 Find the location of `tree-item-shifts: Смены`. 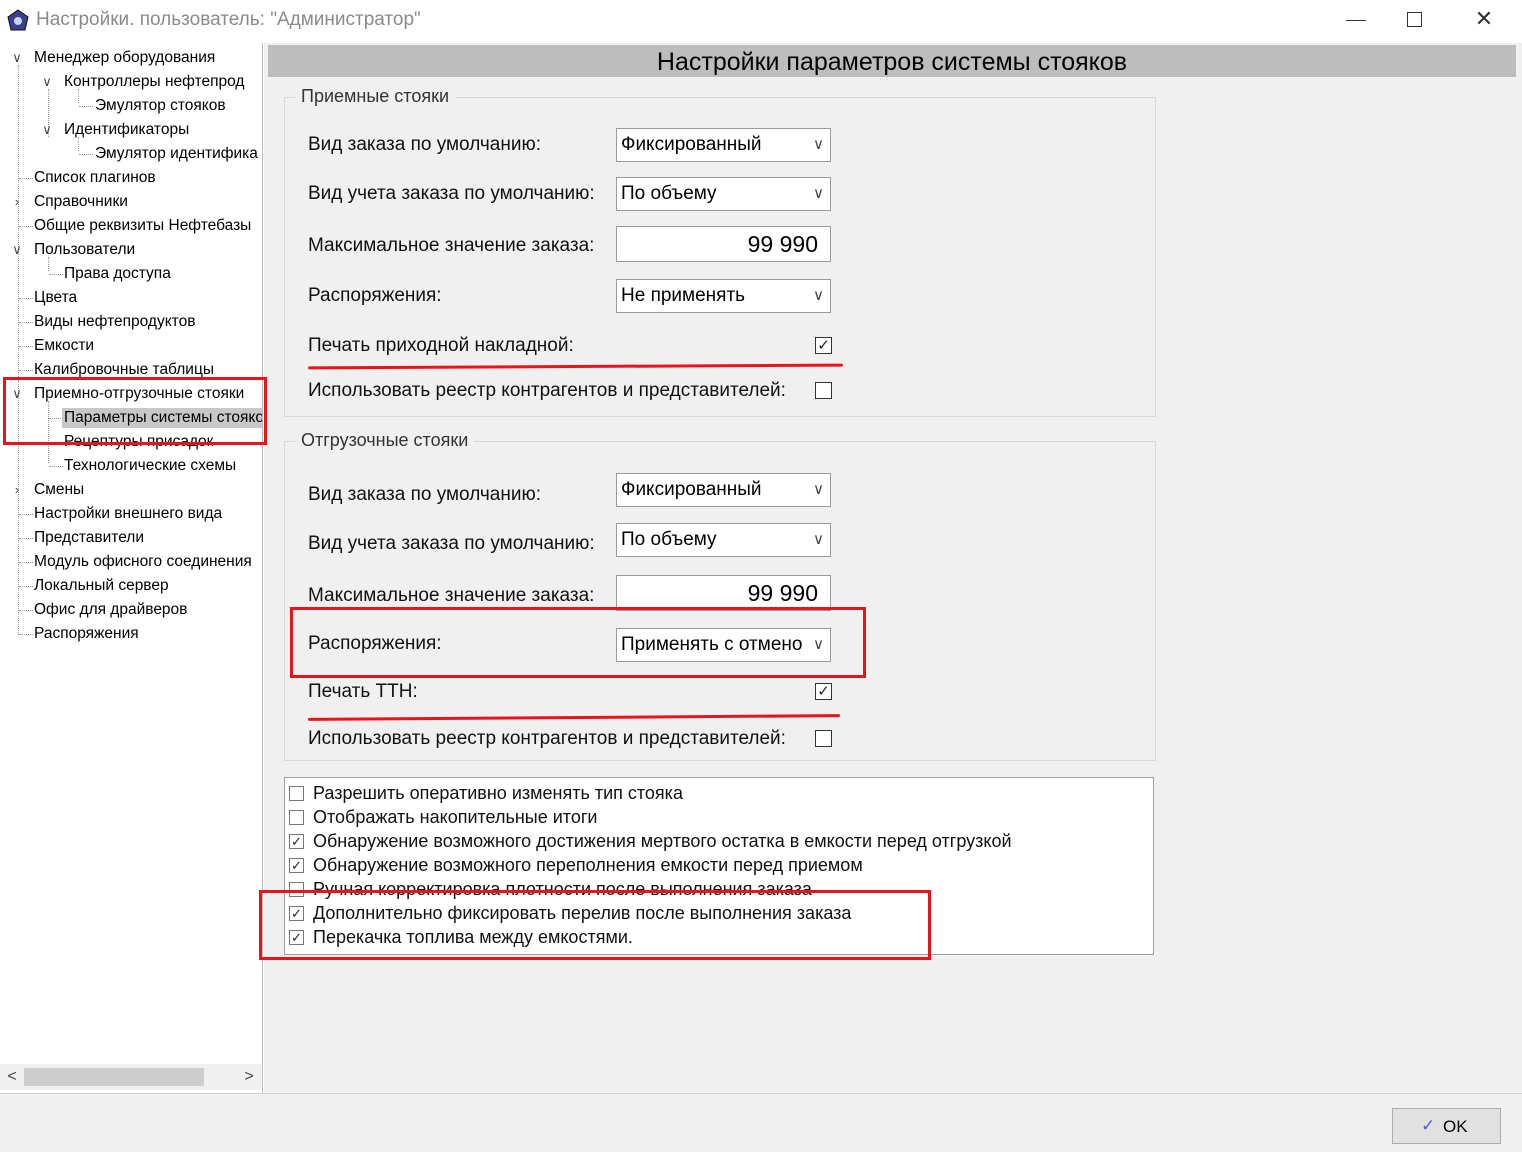

tree-item-shifts: Смены is located at coordinates (59, 490).